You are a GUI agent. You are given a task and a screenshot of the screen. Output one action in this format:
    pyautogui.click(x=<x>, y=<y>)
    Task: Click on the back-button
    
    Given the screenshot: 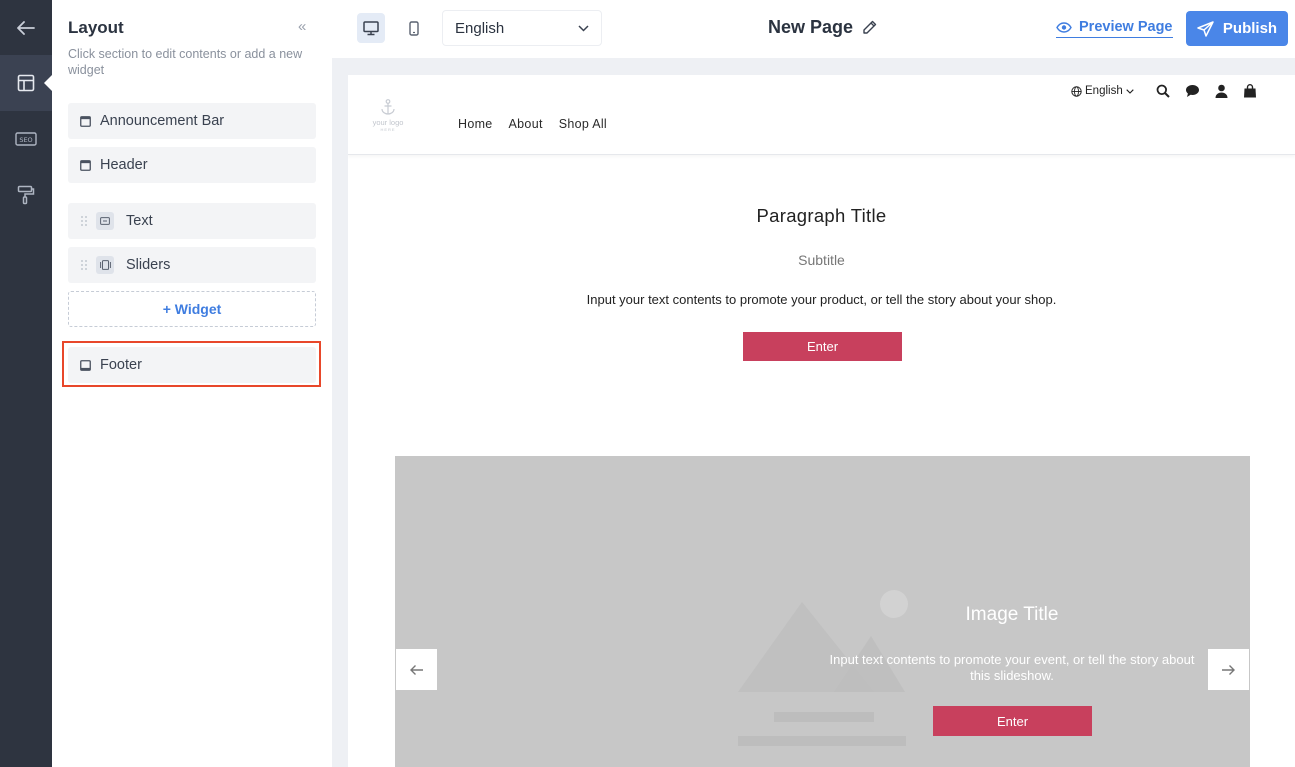 What is the action you would take?
    pyautogui.click(x=26, y=28)
    